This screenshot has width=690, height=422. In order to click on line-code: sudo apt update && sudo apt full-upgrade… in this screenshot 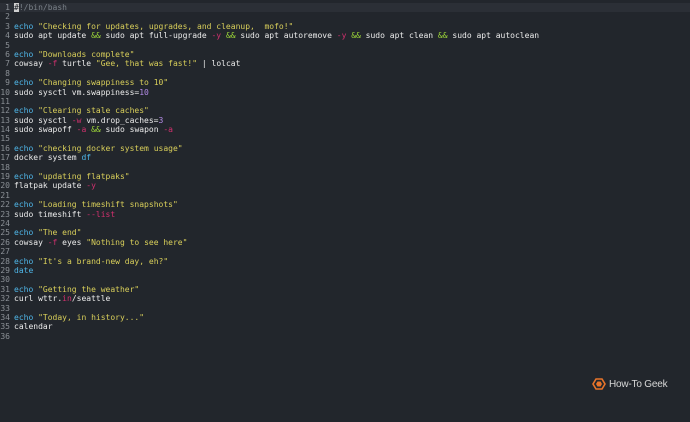, I will do `click(276, 35)`.